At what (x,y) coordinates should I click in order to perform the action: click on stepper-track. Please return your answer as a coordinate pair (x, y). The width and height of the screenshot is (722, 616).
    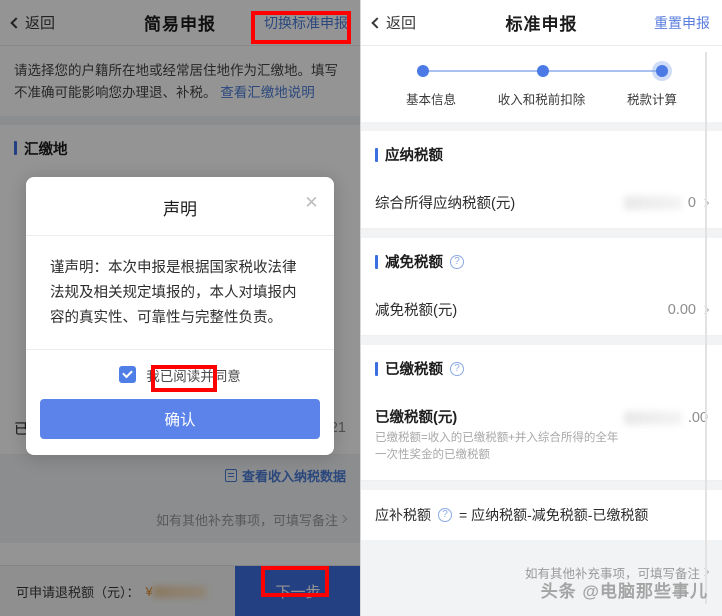
    Looking at the image, I should click on (542, 71).